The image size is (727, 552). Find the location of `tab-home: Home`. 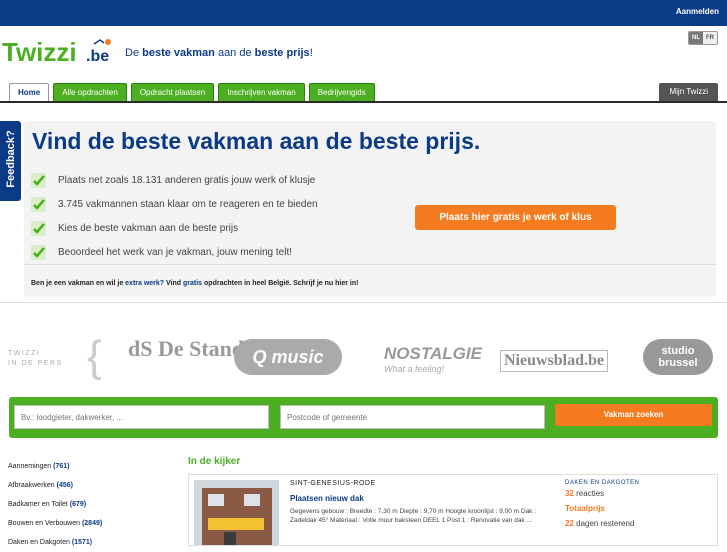

tab-home: Home is located at coordinates (29, 92).